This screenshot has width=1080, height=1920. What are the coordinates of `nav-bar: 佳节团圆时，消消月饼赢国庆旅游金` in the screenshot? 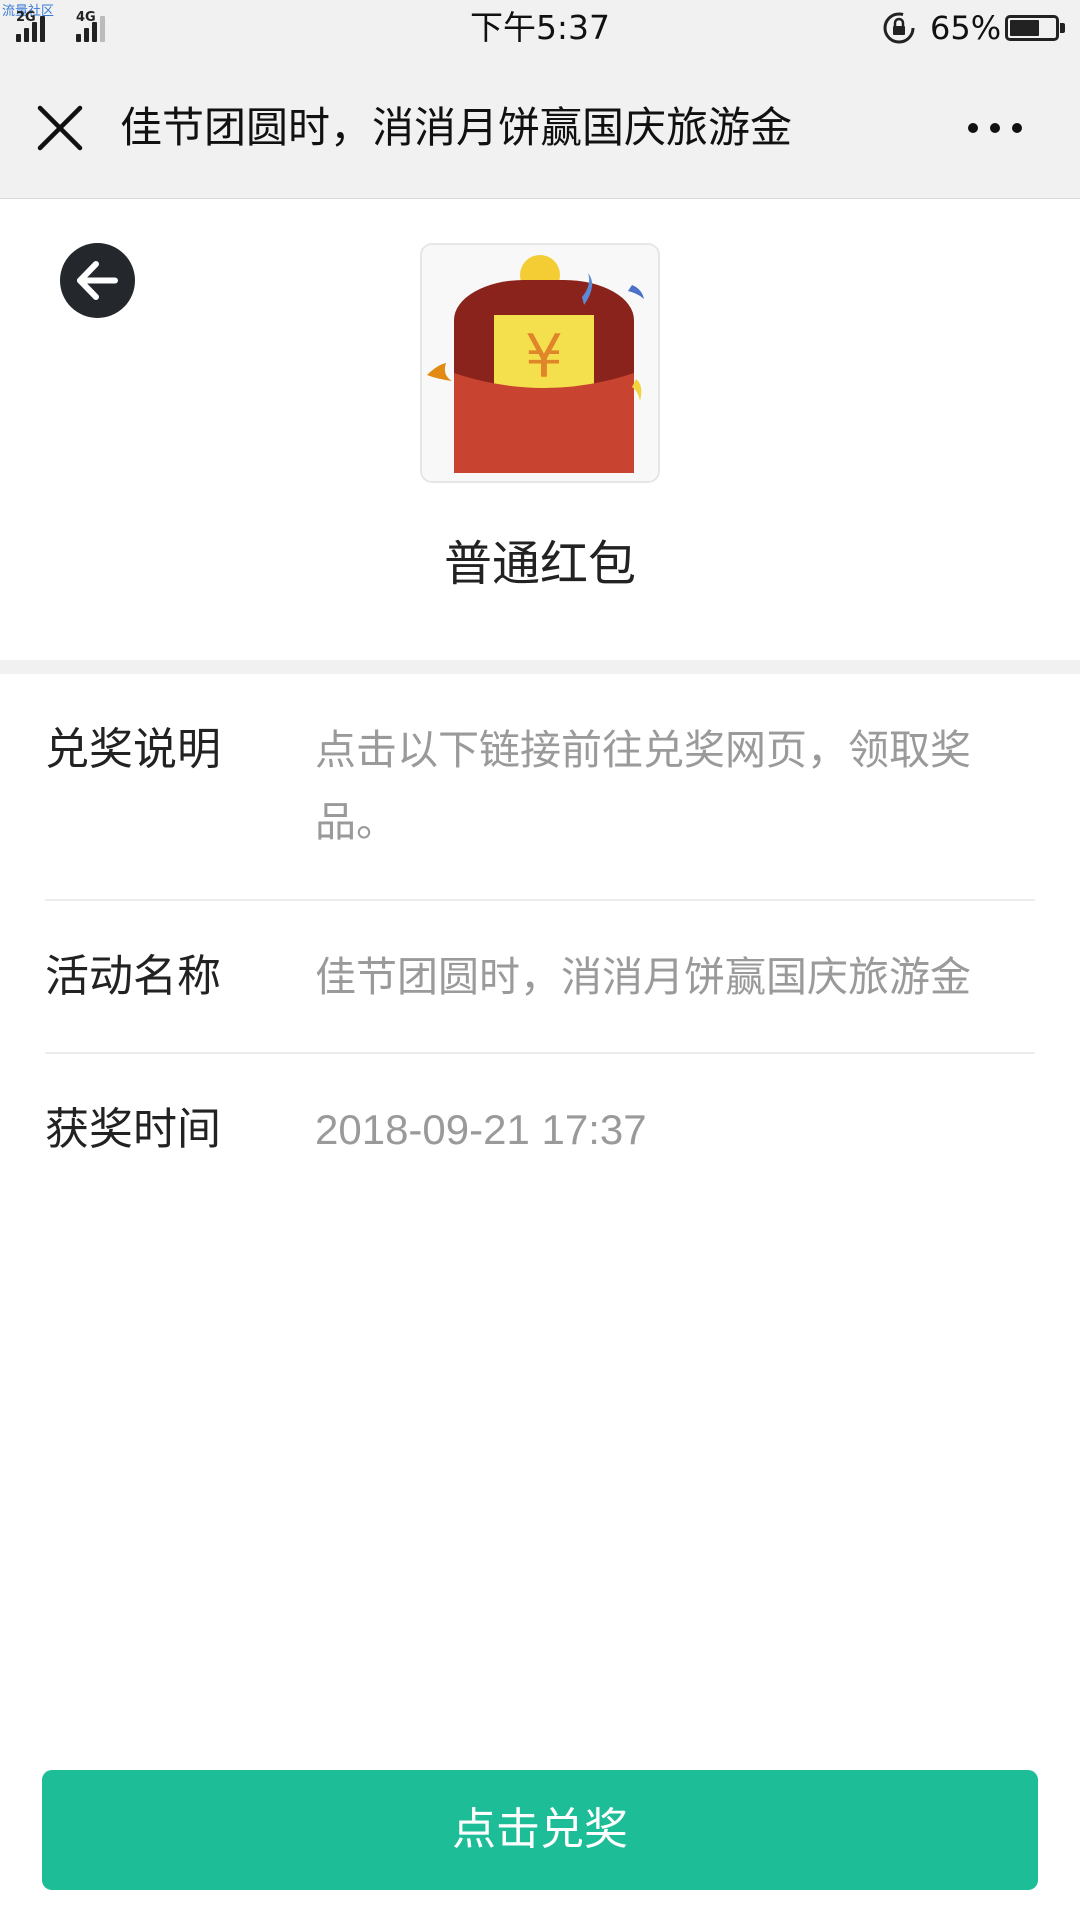 It's located at (540, 127).